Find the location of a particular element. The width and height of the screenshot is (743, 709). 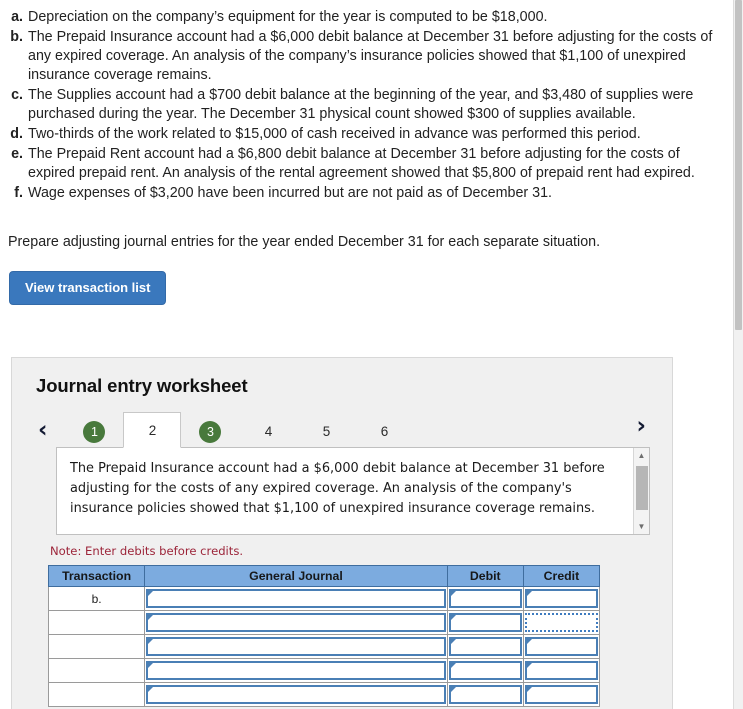

tab-3-label: 3 is located at coordinates (210, 432).